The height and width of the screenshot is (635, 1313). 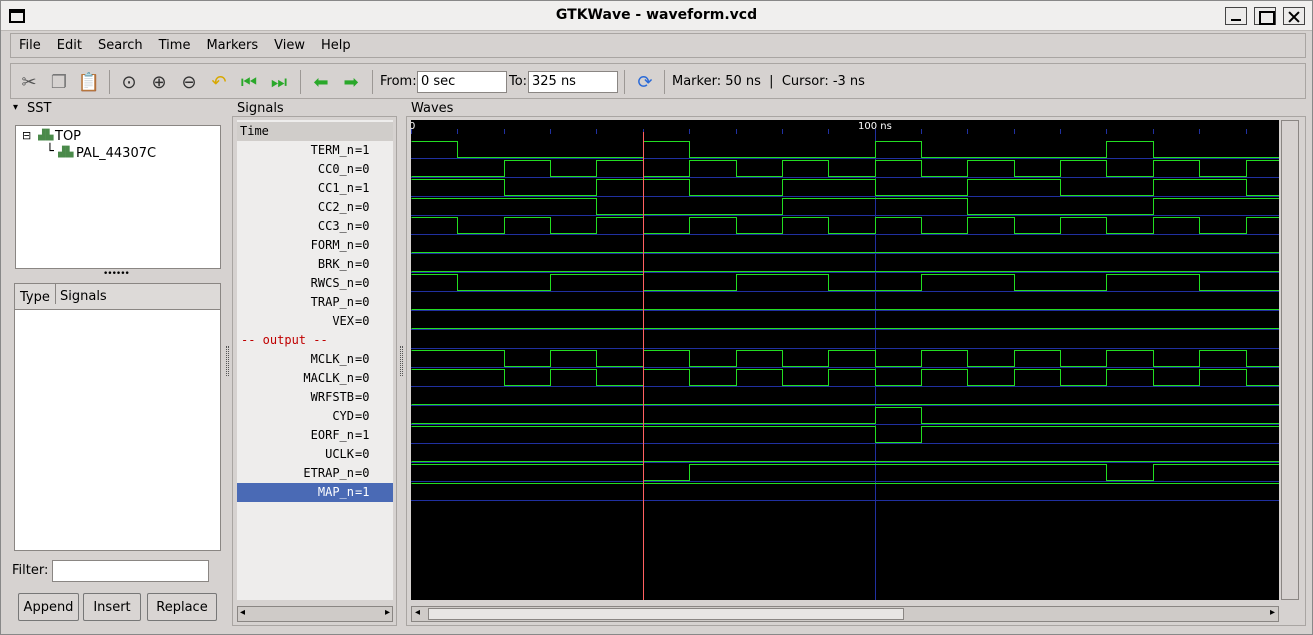 I want to click on waves-hscrollbar: ◂ ▸, so click(x=845, y=614).